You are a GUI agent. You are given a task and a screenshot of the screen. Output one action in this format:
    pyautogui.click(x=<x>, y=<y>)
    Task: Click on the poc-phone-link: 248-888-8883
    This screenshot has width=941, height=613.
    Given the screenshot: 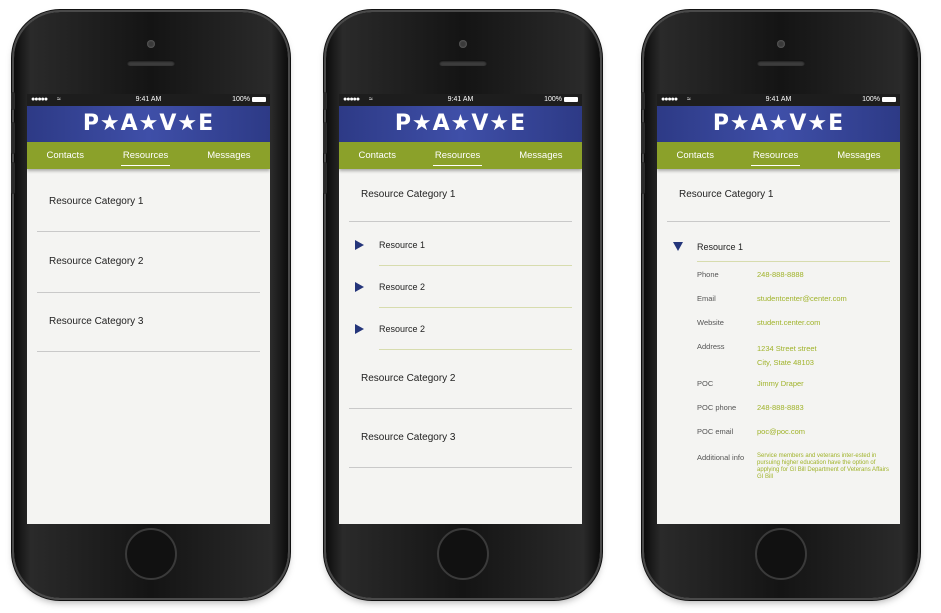 What is the action you would take?
    pyautogui.click(x=823, y=415)
    